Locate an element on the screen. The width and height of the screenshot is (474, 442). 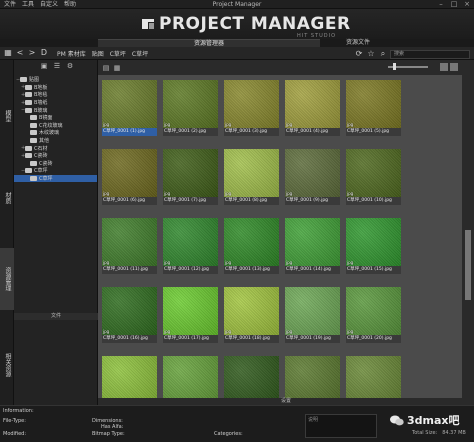
thumbnail-item: jpg C草坪_0001 (4).jpg is located at coordinates (312, 108).